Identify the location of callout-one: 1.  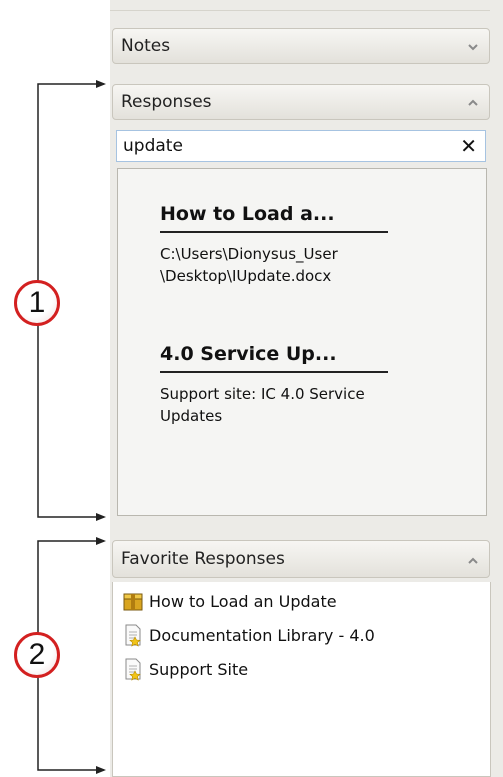
(37, 303).